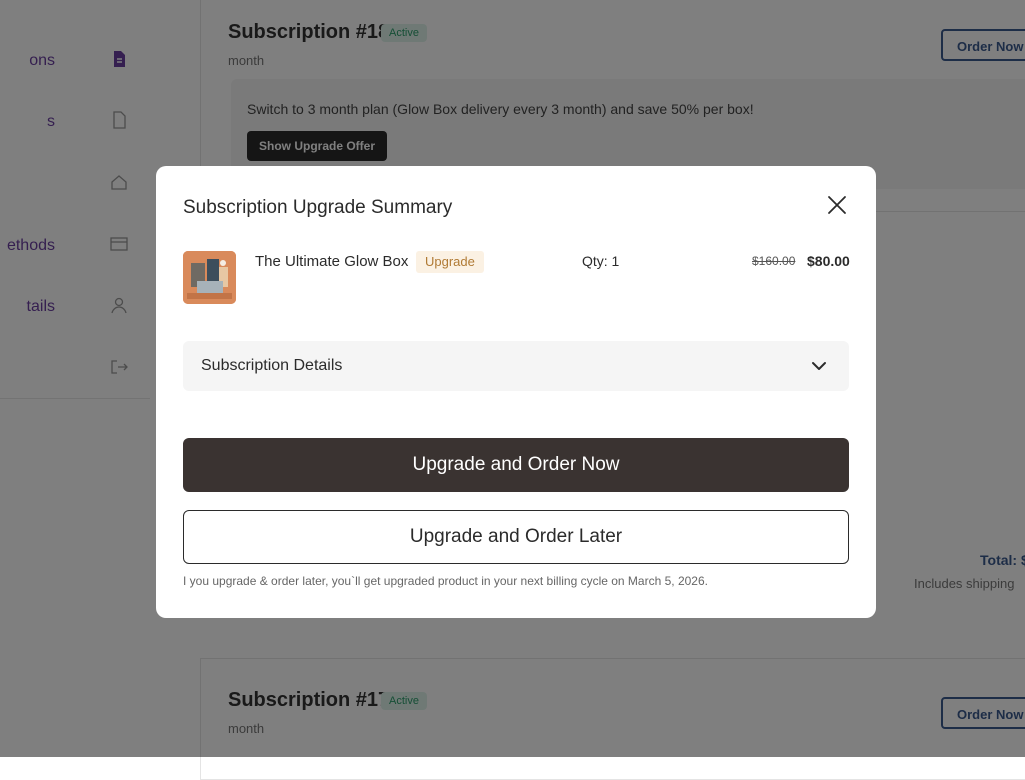 This screenshot has width=1025, height=780. Describe the element at coordinates (332, 261) in the screenshot. I see `product-name: The Ultimate Glow Box` at that location.